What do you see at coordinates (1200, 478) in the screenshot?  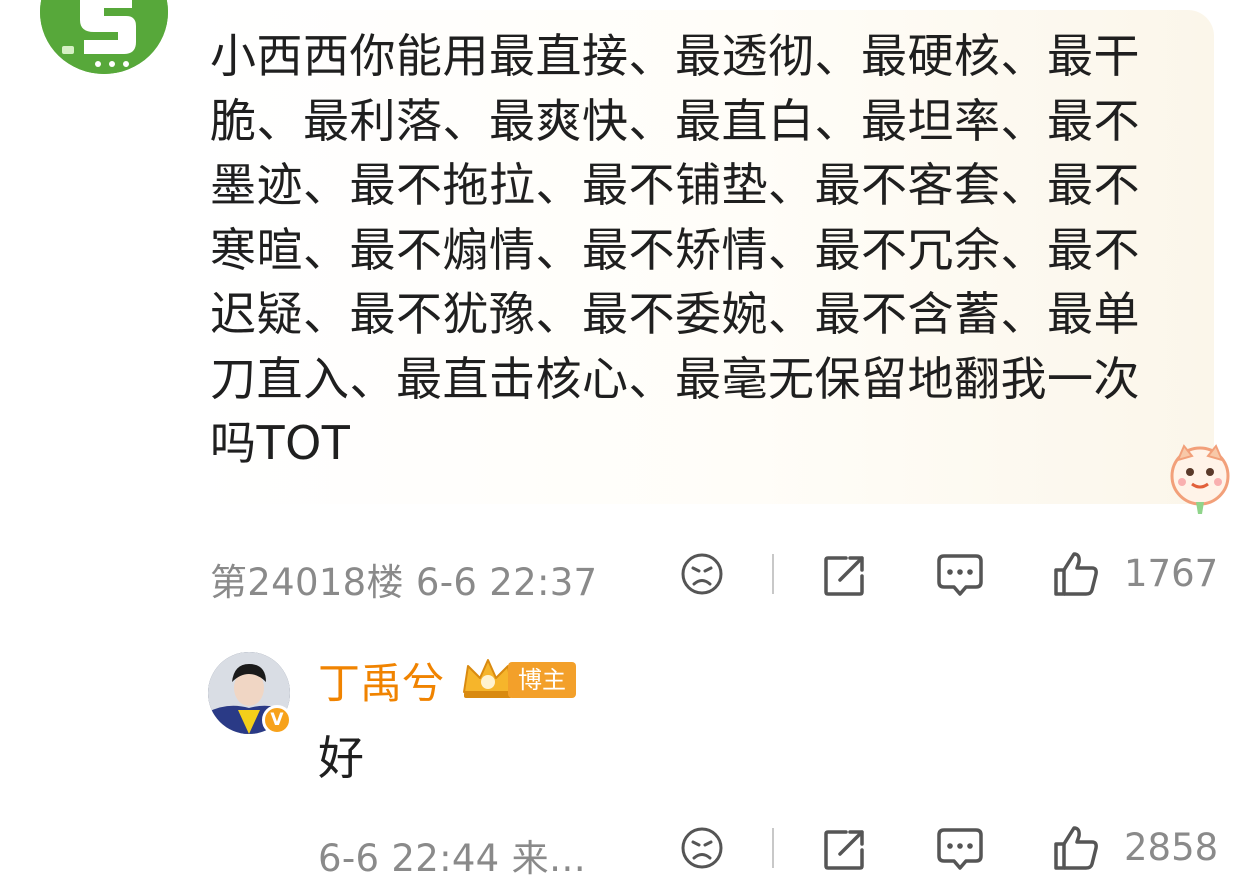 I see `cat-sticker-icon` at bounding box center [1200, 478].